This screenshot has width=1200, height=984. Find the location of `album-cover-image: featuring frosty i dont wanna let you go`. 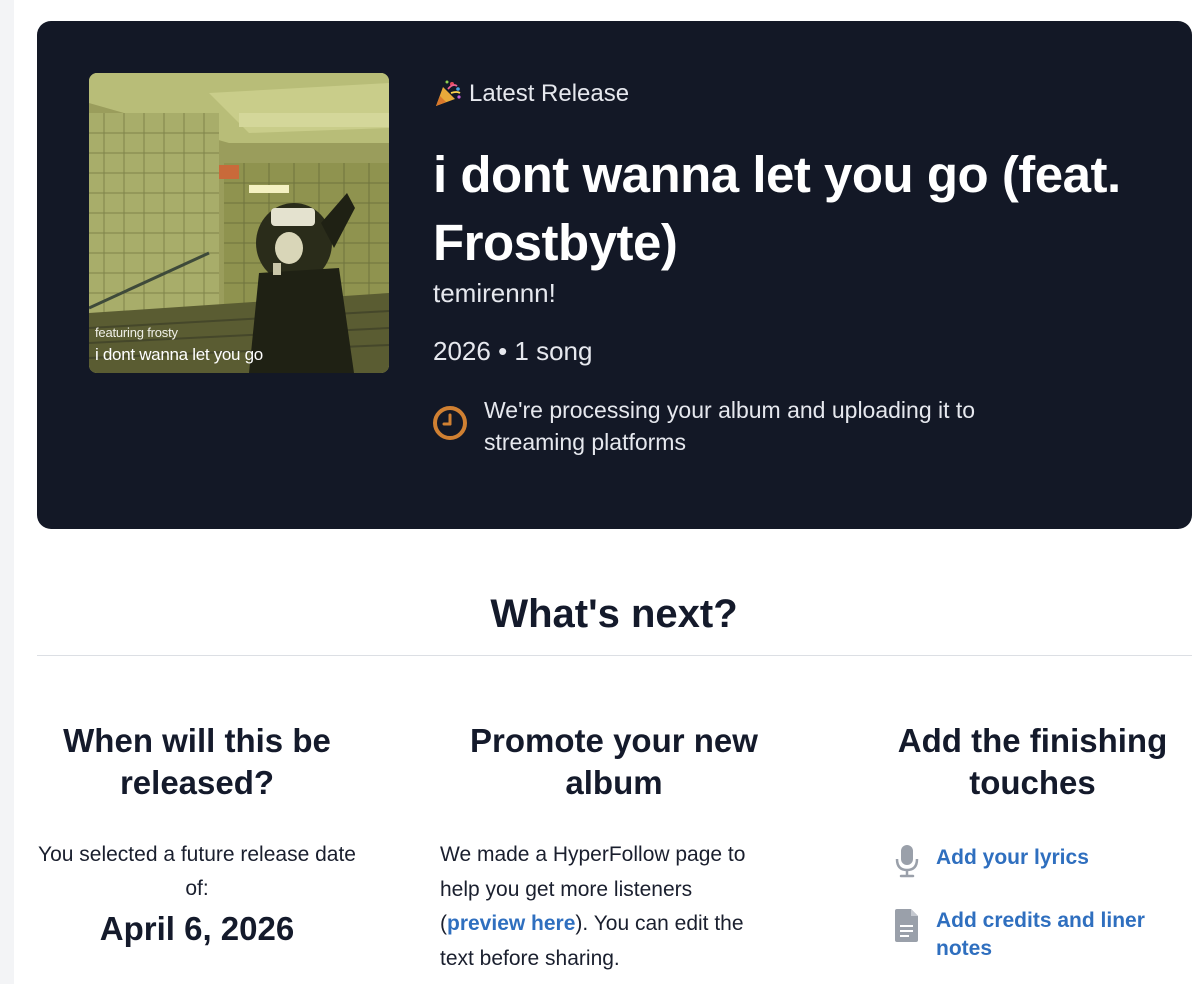

album-cover-image: featuring frosty i dont wanna let you go is located at coordinates (239, 223).